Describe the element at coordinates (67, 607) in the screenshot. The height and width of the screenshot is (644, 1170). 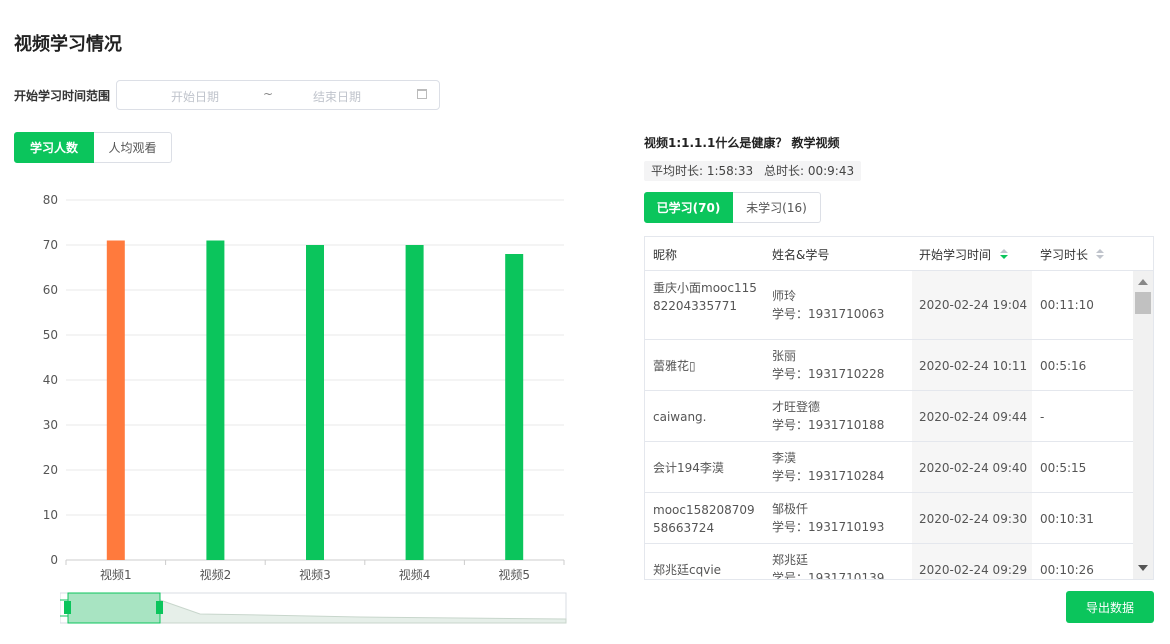
I see `zoom-handle-left` at that location.